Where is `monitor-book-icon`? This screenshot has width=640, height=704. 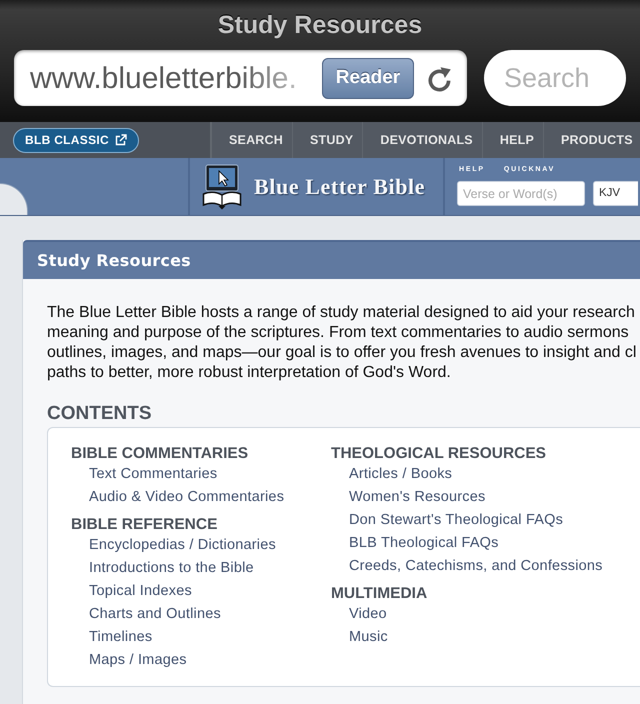 monitor-book-icon is located at coordinates (222, 187).